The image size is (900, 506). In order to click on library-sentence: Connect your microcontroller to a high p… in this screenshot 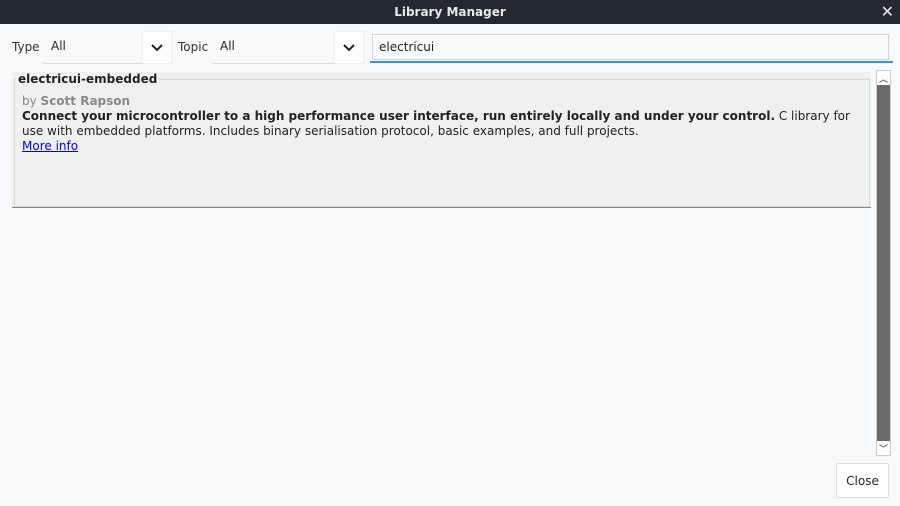, I will do `click(399, 116)`.